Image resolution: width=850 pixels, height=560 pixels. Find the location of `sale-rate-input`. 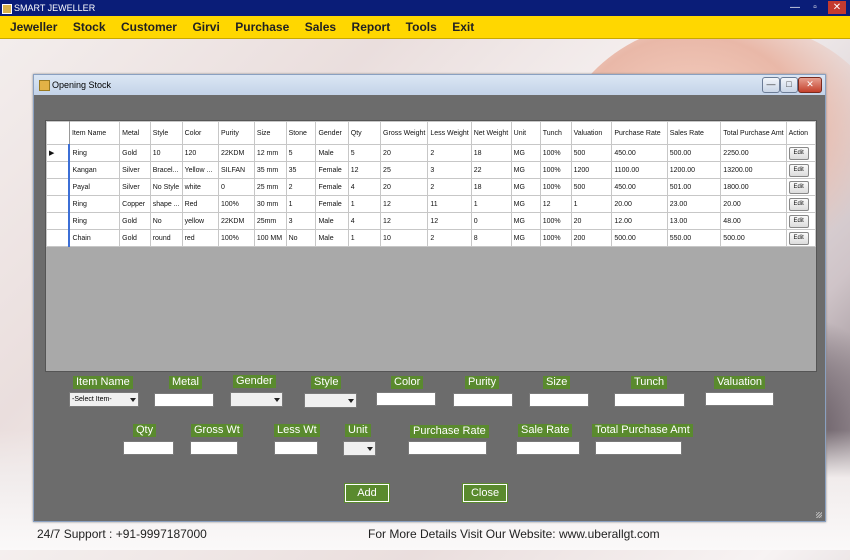

sale-rate-input is located at coordinates (548, 448).